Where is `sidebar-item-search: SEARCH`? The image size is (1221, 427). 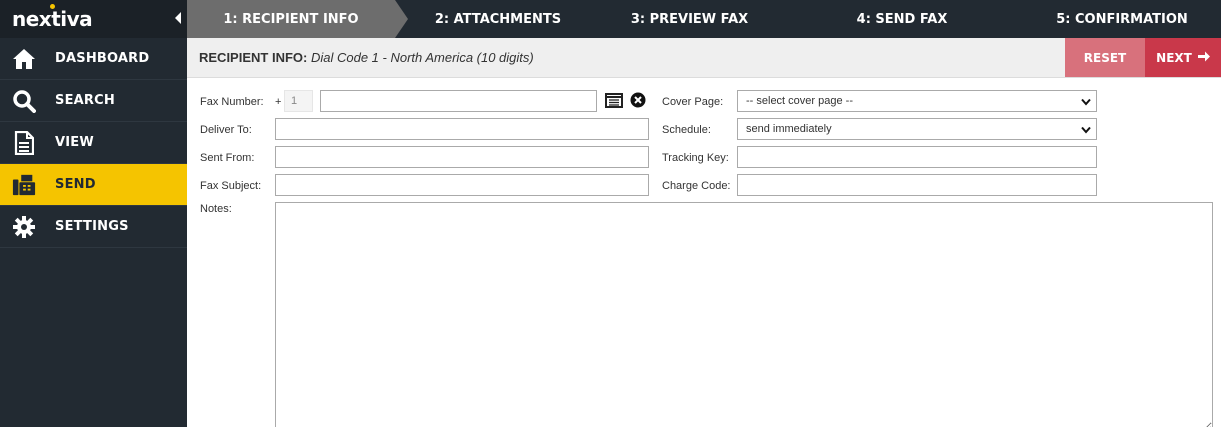
sidebar-item-search: SEARCH is located at coordinates (93, 101).